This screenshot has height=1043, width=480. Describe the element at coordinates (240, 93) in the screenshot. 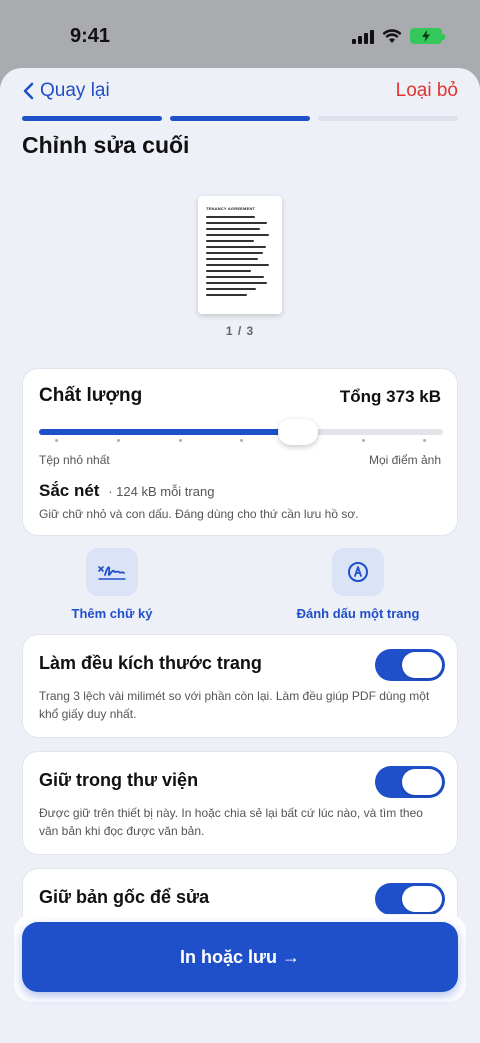

I see `nav-bar: Quay lại Loại bỏ` at that location.